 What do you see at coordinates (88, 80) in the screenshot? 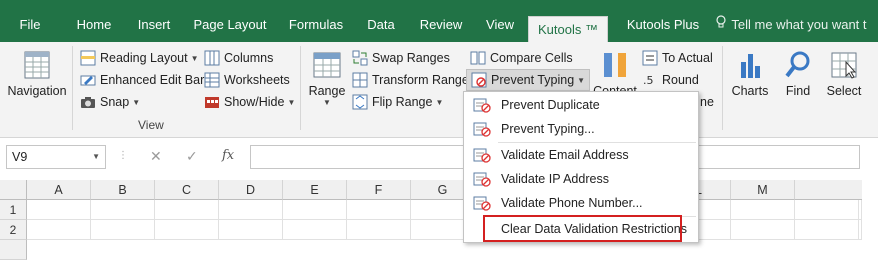
I see `edit-bar-icon` at bounding box center [88, 80].